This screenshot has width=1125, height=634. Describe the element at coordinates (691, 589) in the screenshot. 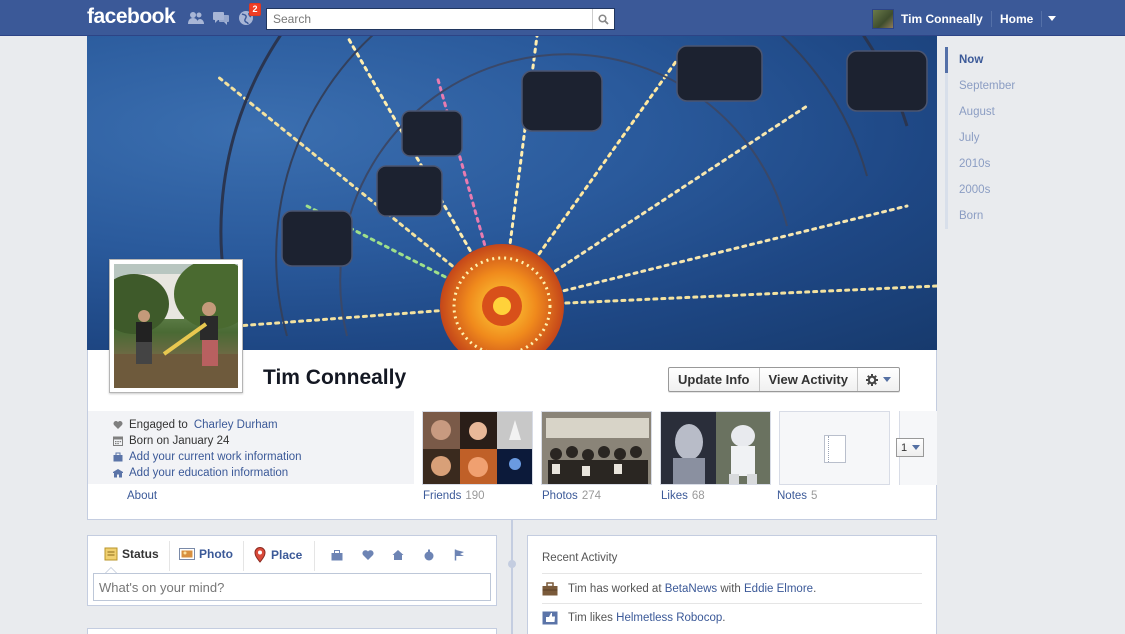

I see `company-link: BetaNews` at that location.